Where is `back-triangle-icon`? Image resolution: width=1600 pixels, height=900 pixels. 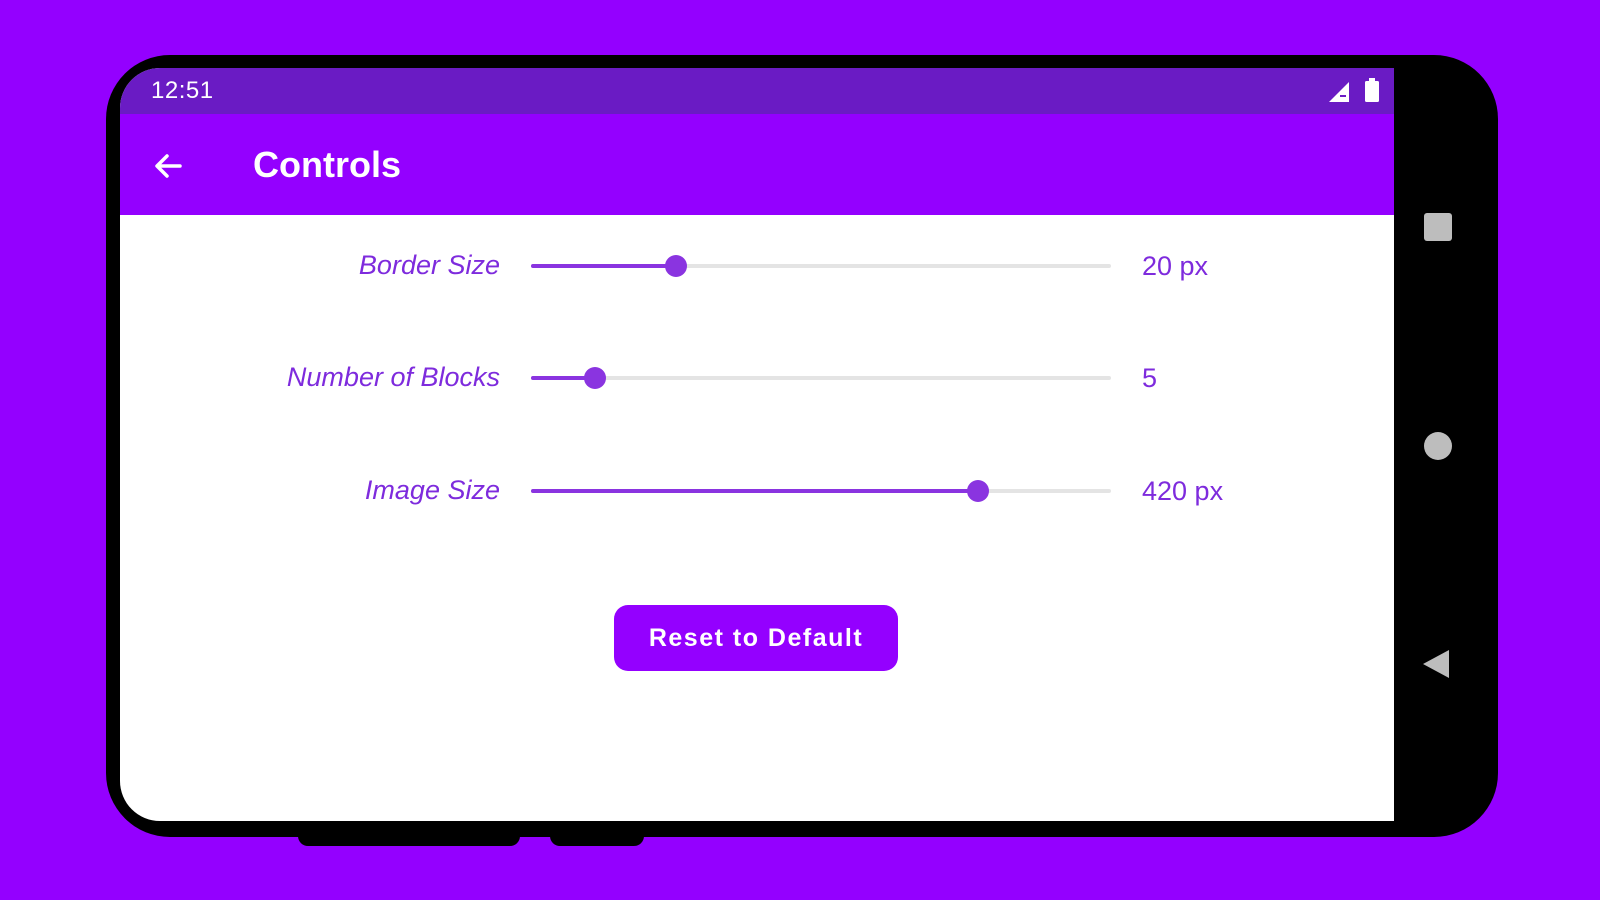 back-triangle-icon is located at coordinates (1436, 664).